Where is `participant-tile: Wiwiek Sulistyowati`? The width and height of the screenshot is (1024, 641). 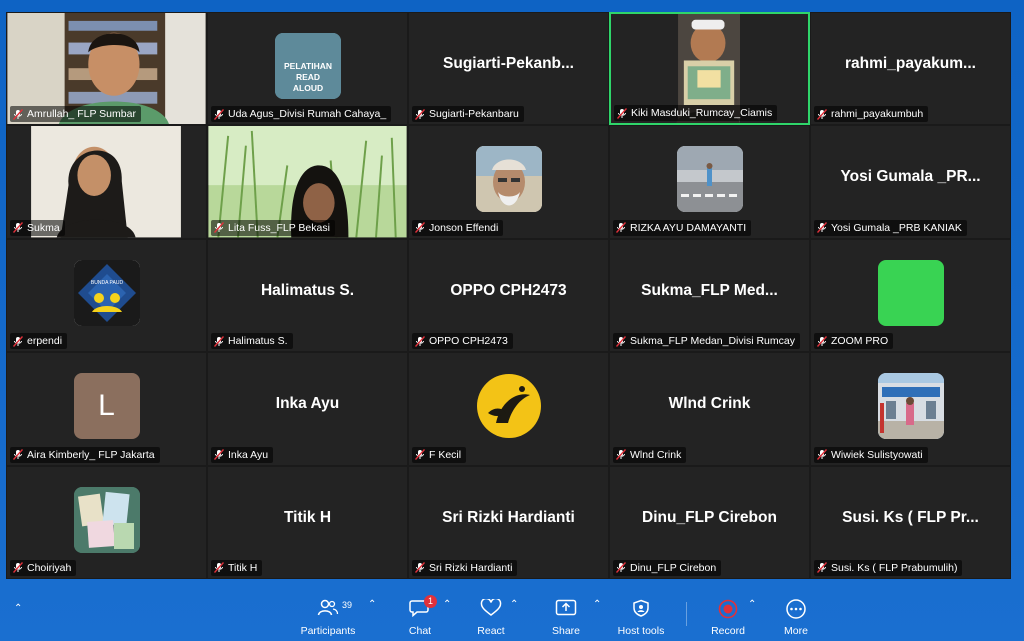 participant-tile: Wiwiek Sulistyowati is located at coordinates (910, 409).